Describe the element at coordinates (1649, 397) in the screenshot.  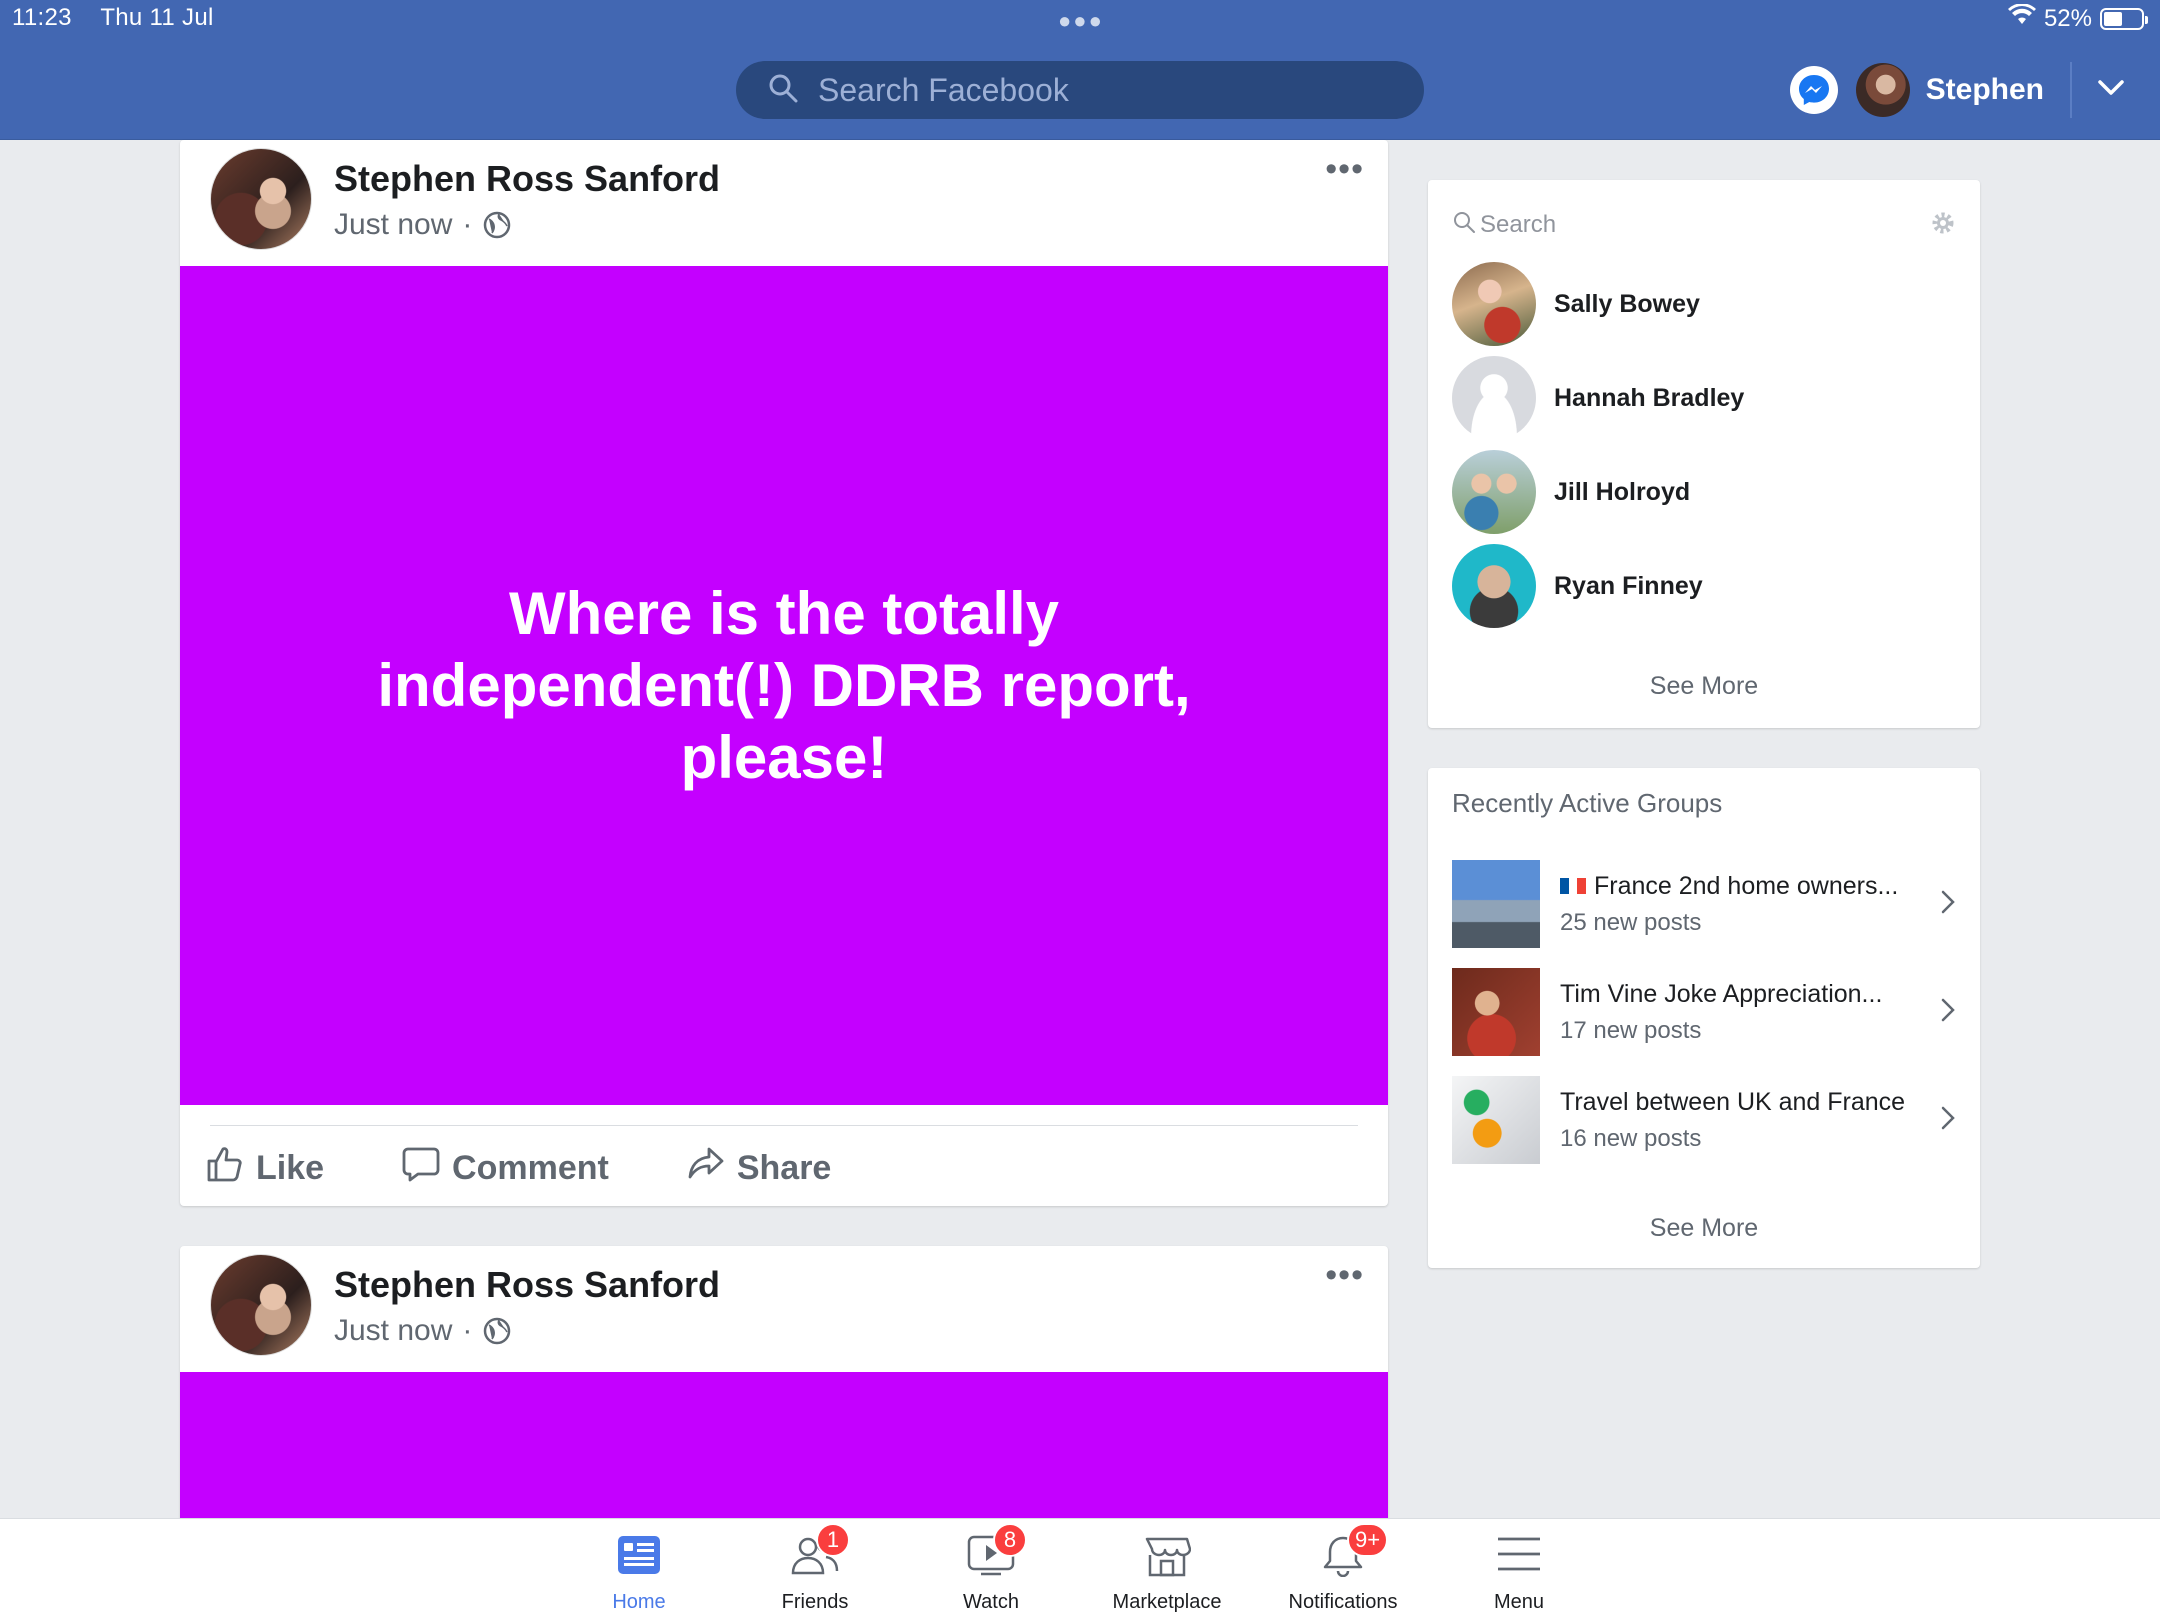
I see `contact-name: Hannah Bradley` at that location.